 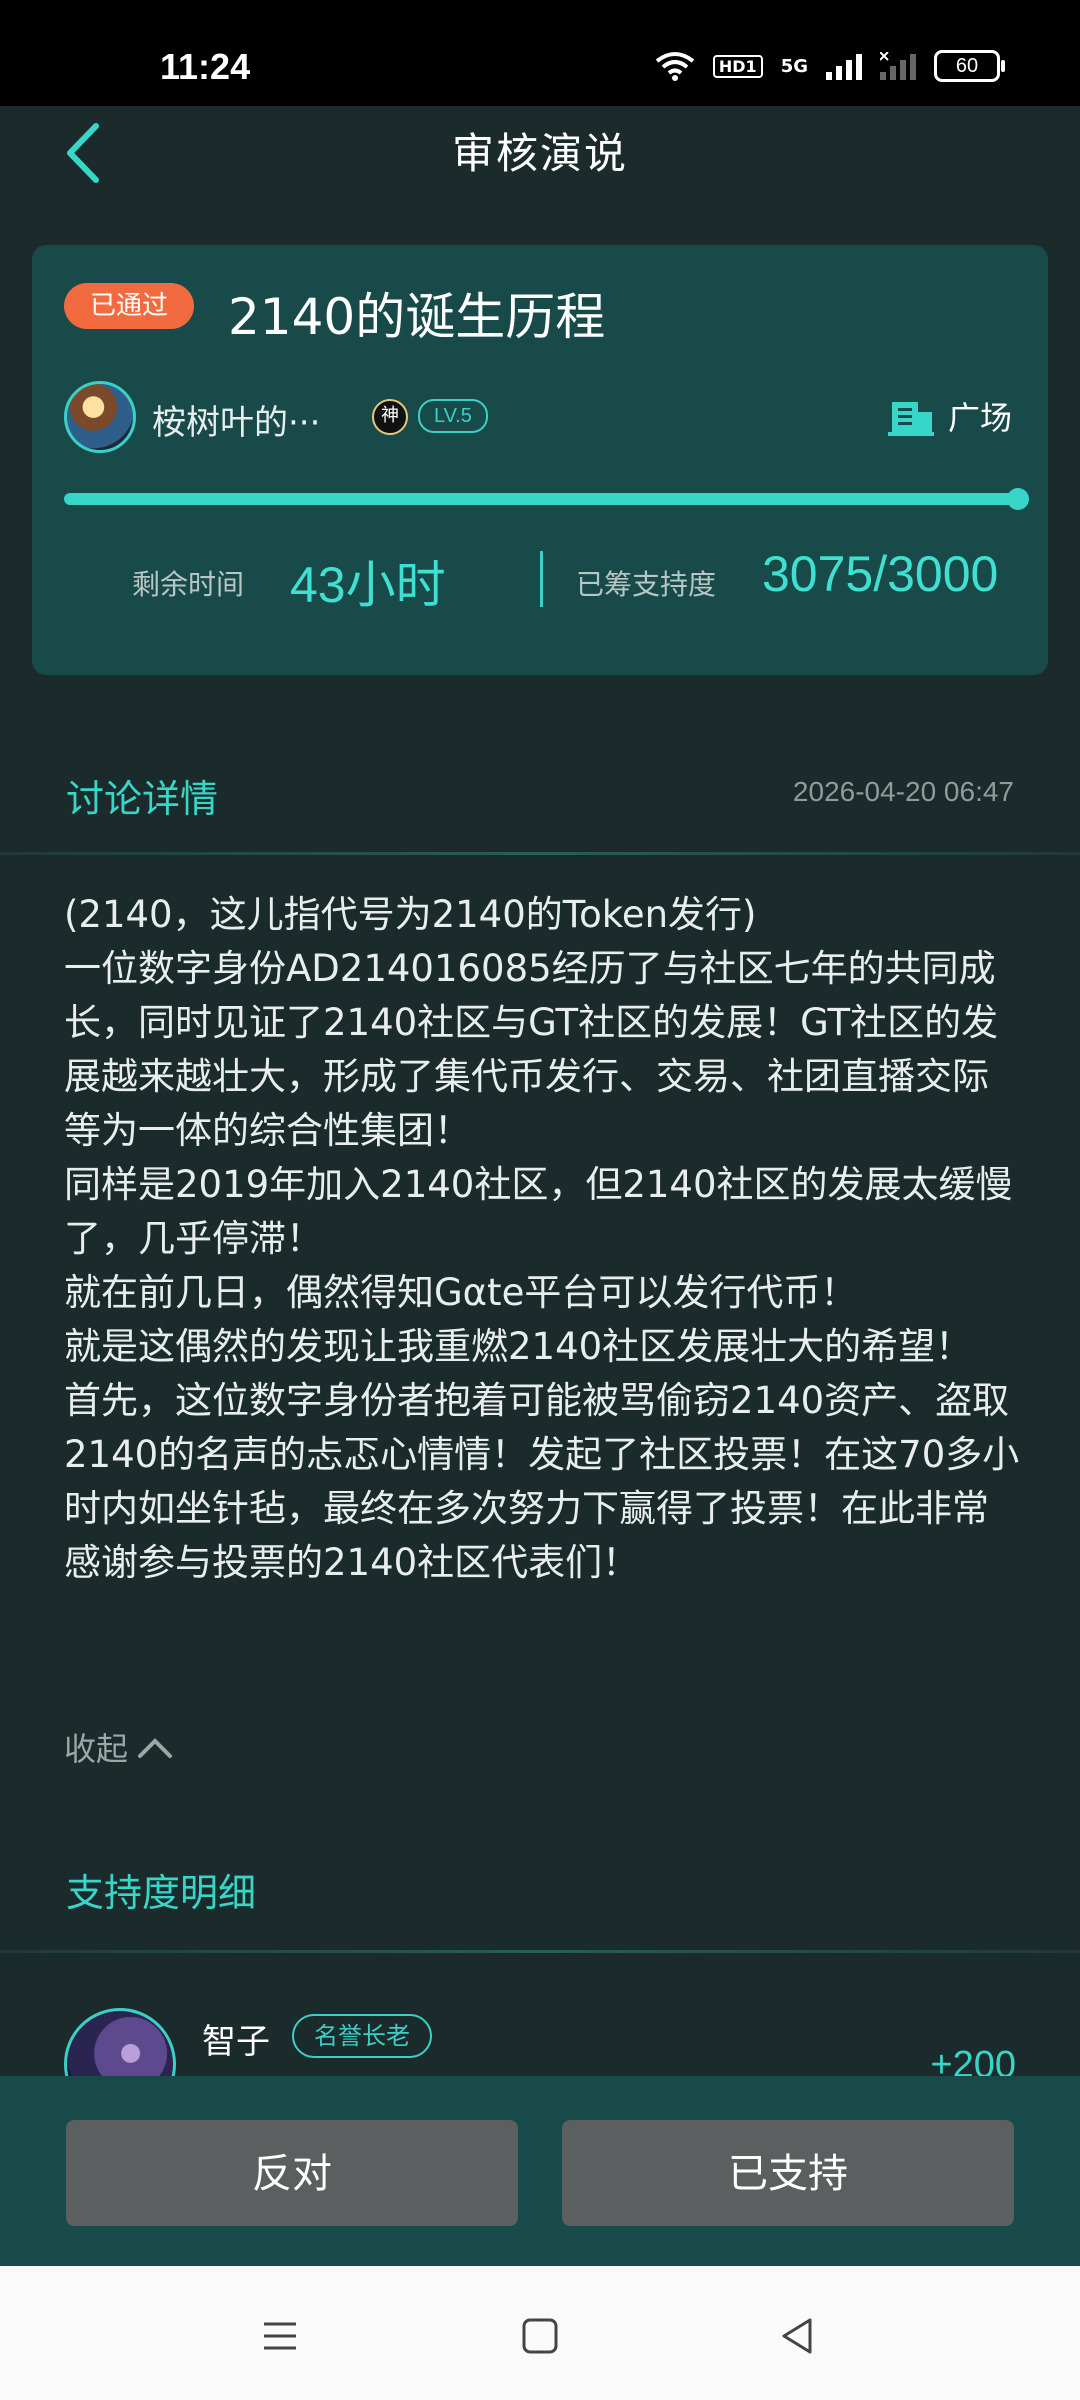 What do you see at coordinates (236, 419) in the screenshot?
I see `author-name: 桉树叶的···` at bounding box center [236, 419].